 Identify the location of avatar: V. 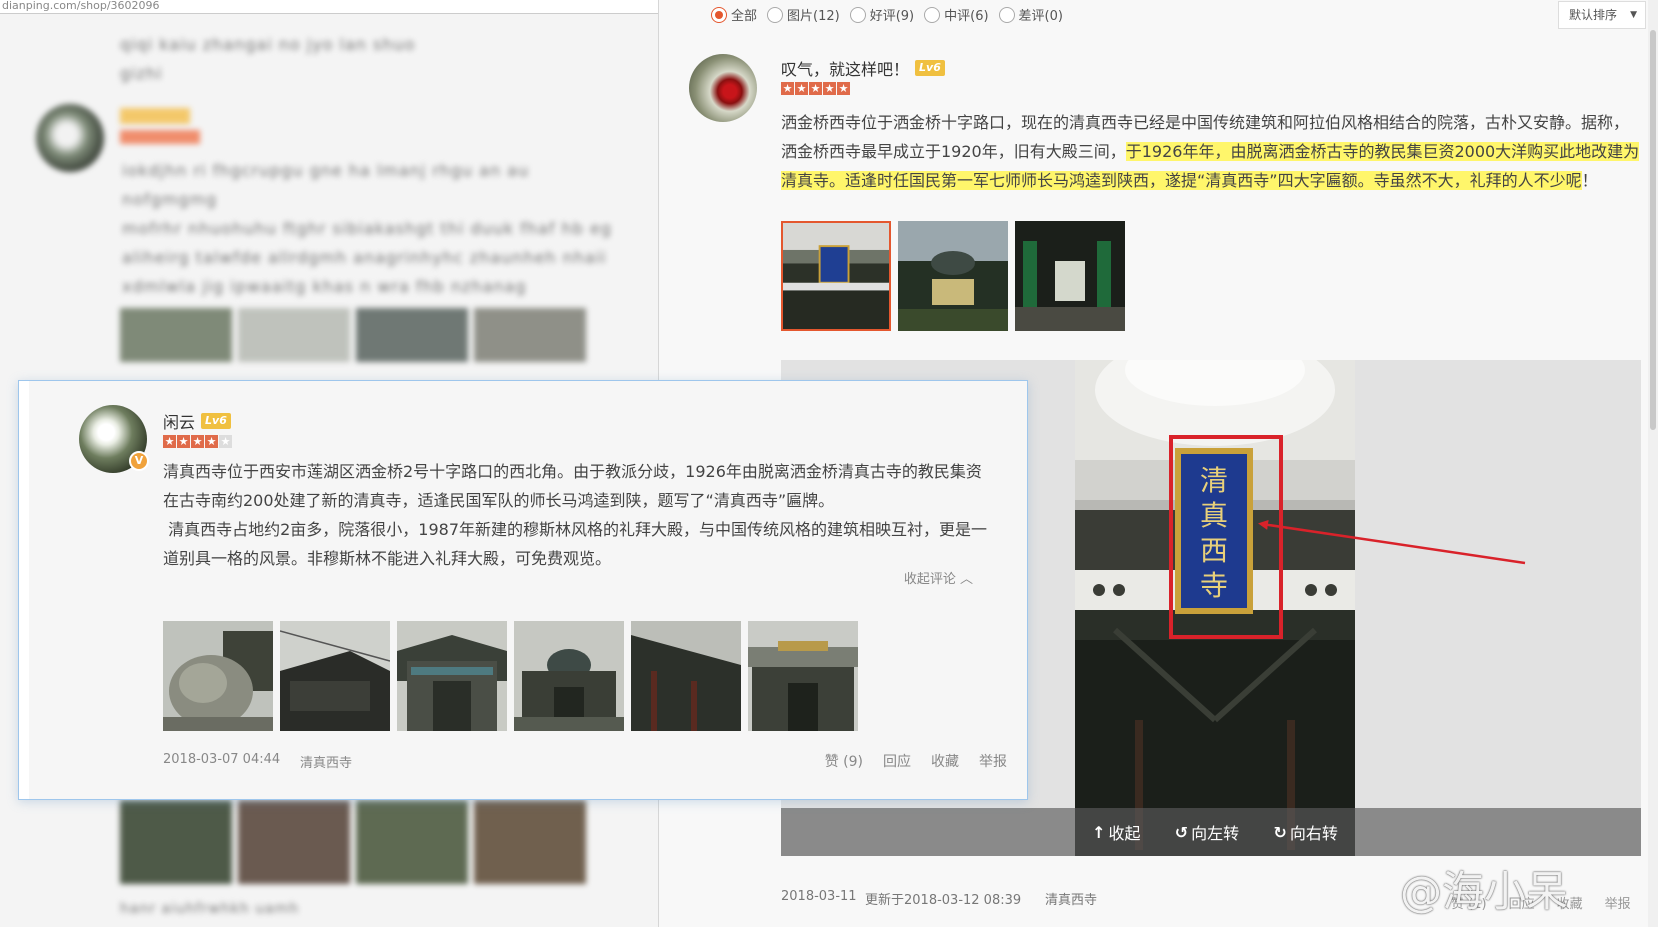
(114, 439).